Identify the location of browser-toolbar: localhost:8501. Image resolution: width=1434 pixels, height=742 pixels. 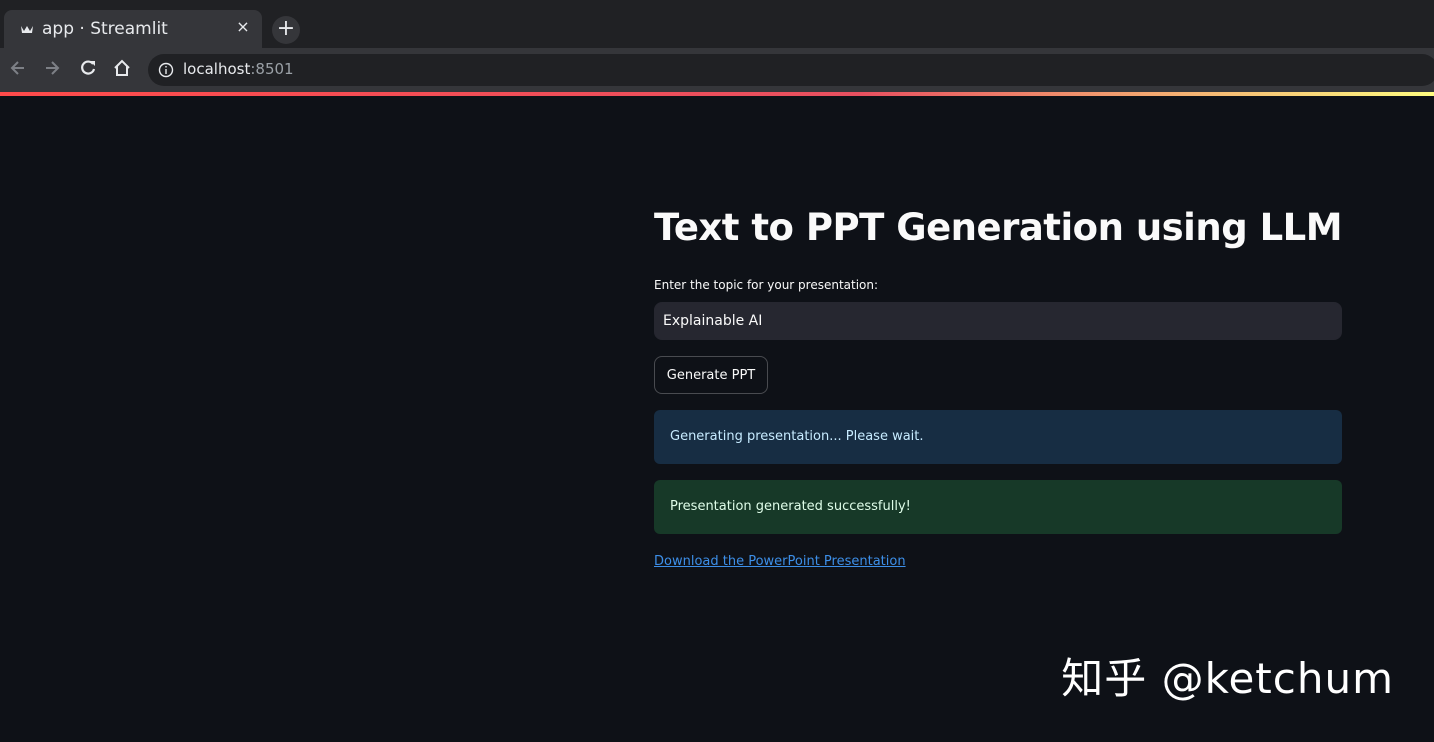
(717, 70).